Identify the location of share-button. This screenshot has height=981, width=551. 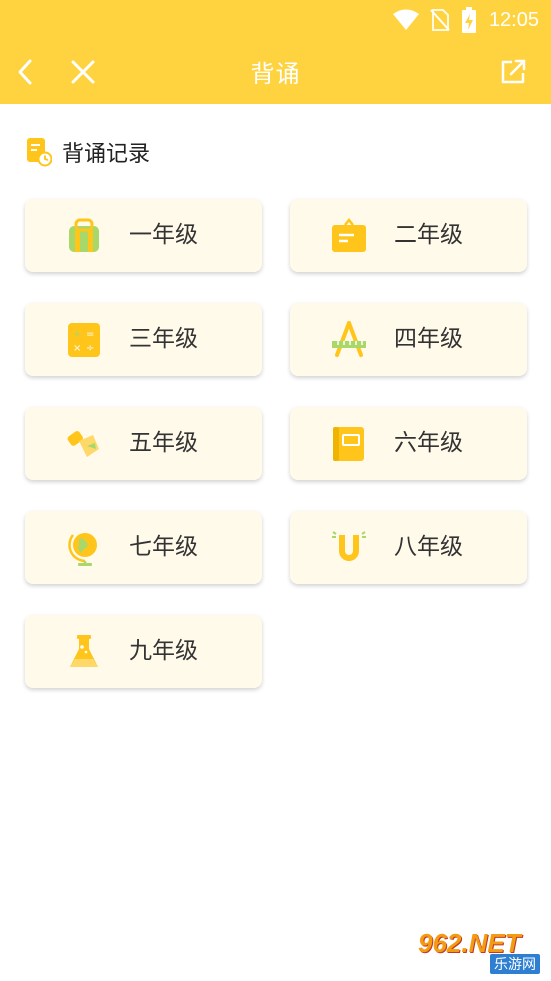
(513, 72).